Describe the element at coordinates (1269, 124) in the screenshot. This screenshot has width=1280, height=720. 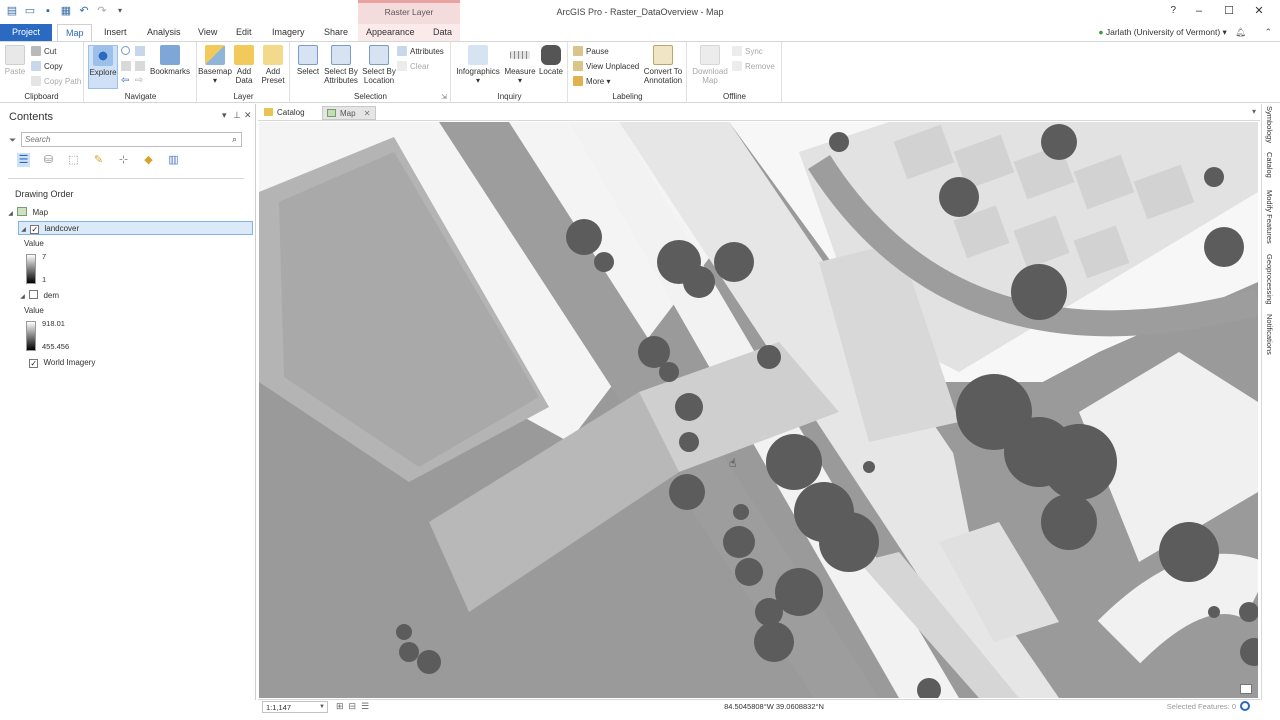
I see `dock-tab-symbology: Symbology` at that location.